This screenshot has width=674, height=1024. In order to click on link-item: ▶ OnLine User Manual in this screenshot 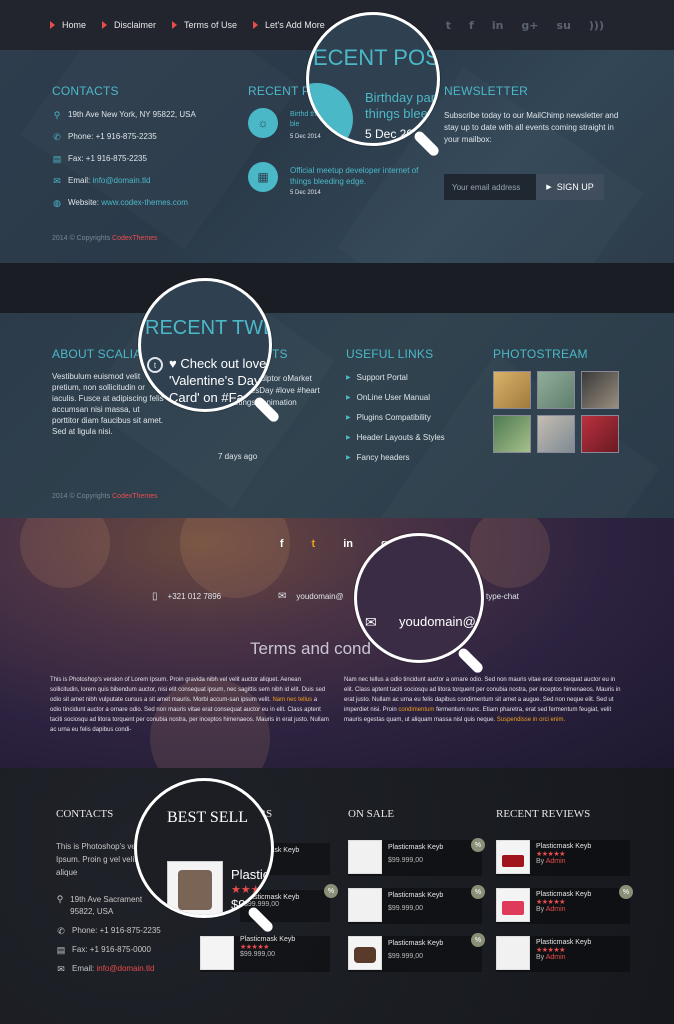, I will do `click(395, 398)`.